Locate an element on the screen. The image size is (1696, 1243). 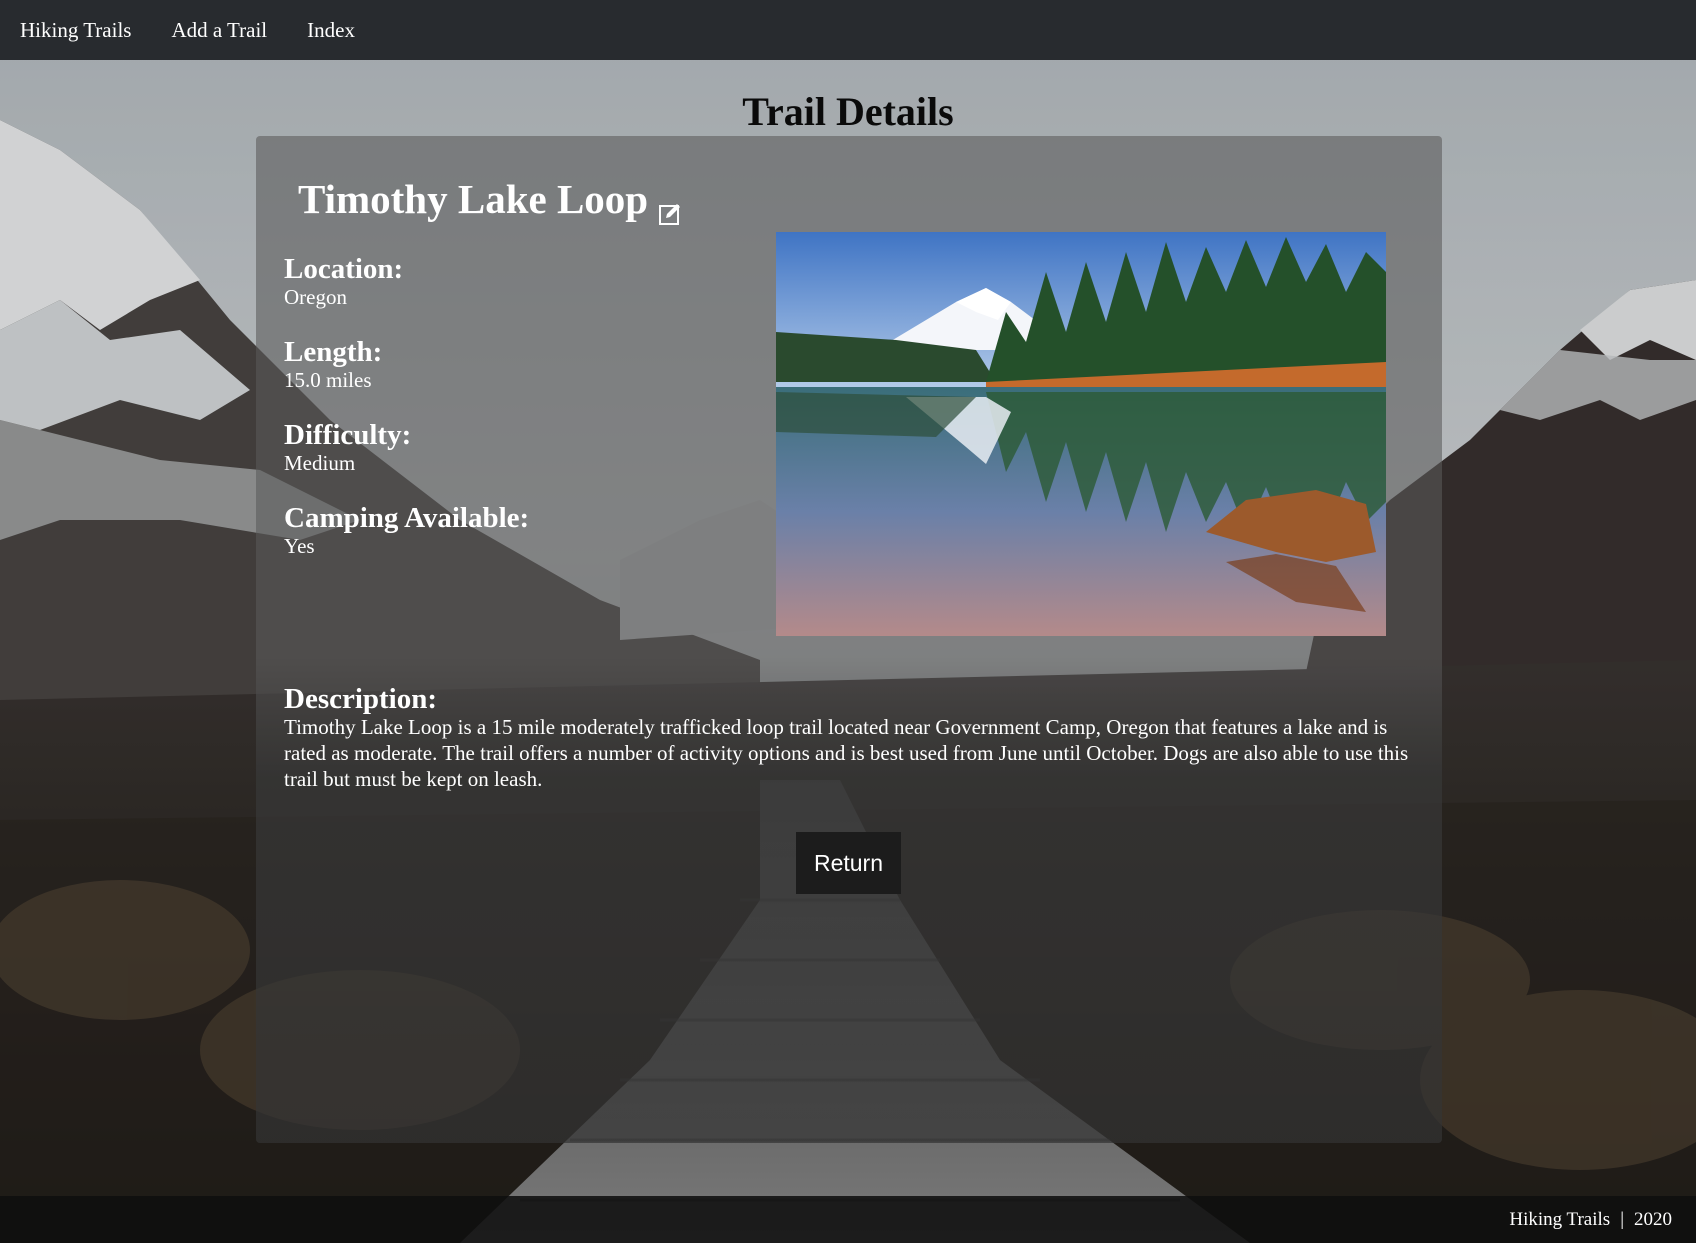
trail-name: Timothy Lake Loop is located at coordinates (473, 199).